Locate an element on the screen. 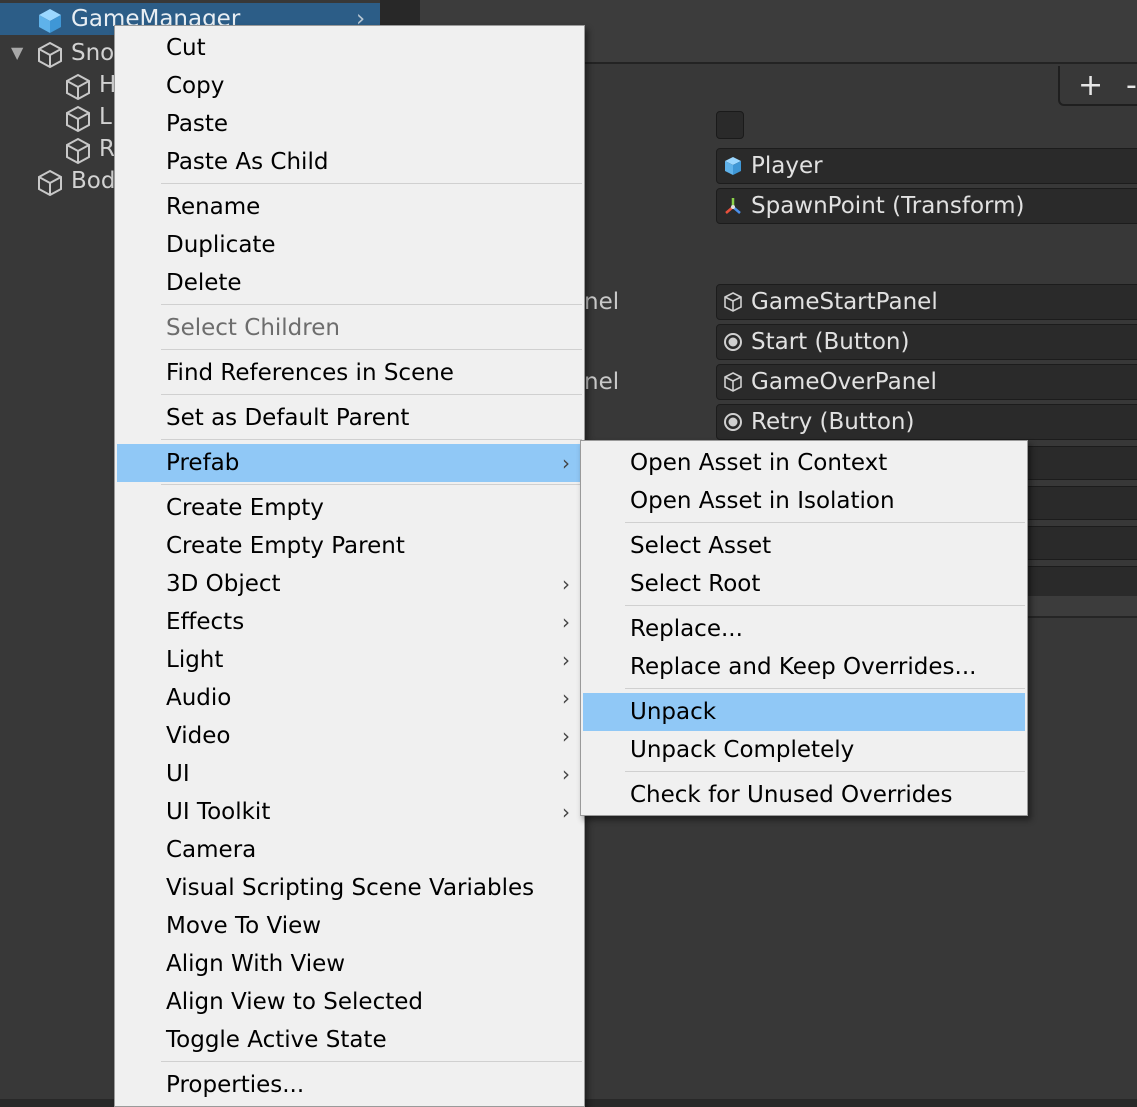  menu-item-video: Video › is located at coordinates (349, 736).